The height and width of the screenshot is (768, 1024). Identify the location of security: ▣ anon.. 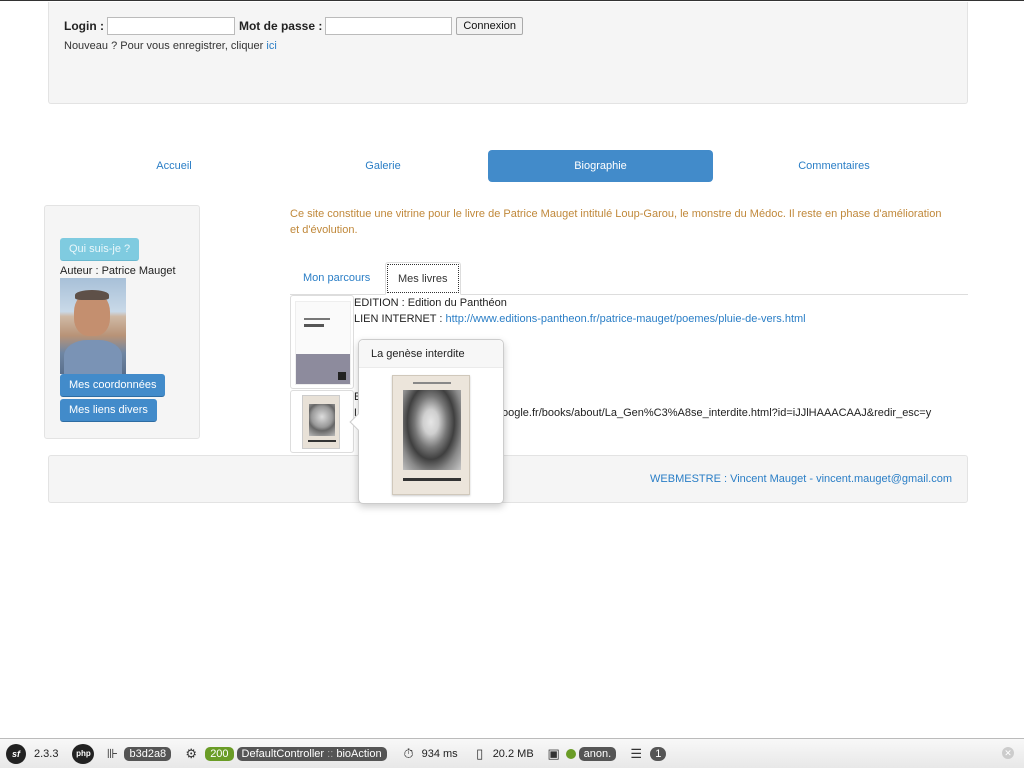
(581, 754).